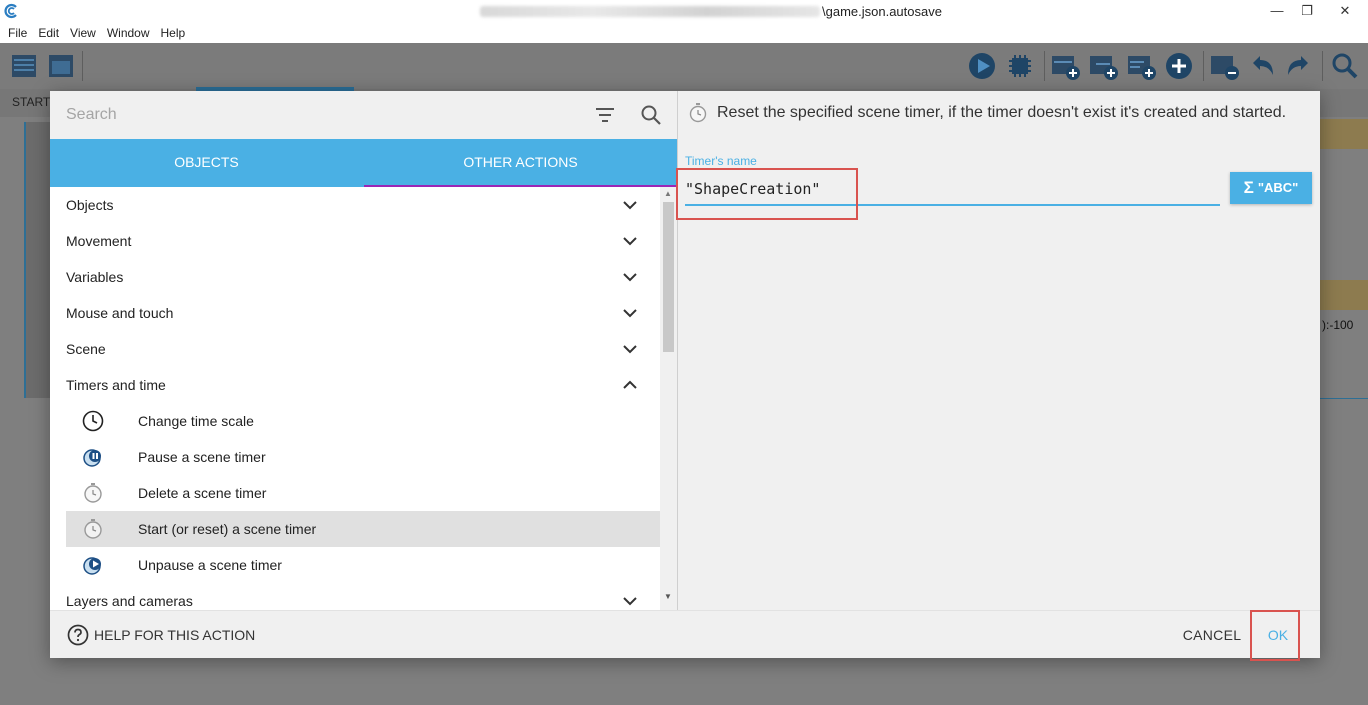  I want to click on add-sub-event-icon, so click(1103, 66).